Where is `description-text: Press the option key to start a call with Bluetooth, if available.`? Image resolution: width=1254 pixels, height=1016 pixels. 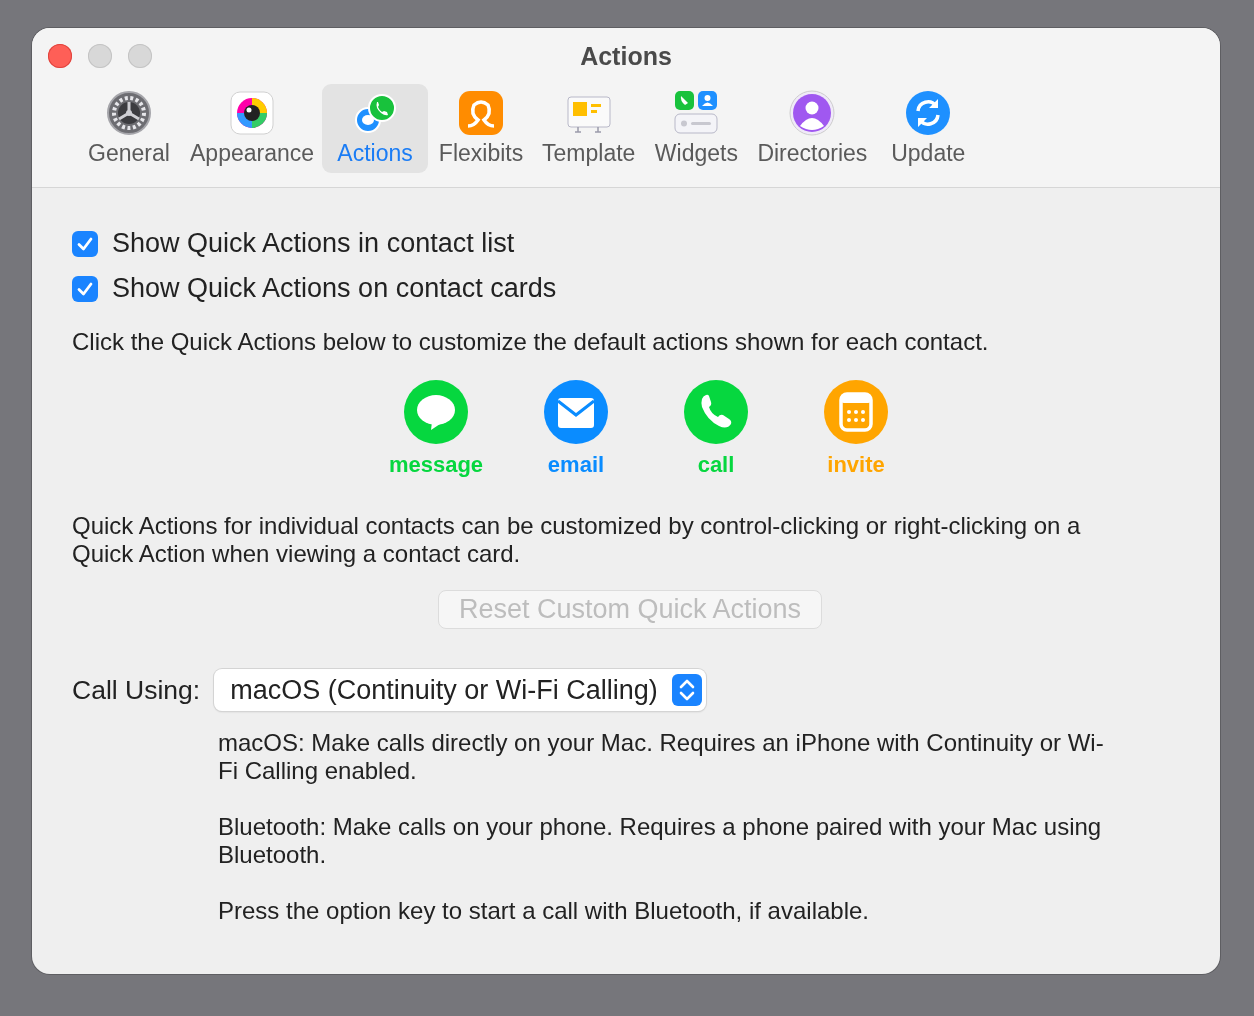
description-text: Press the option key to start a call with Bluetooth, if available. is located at coordinates (544, 911).